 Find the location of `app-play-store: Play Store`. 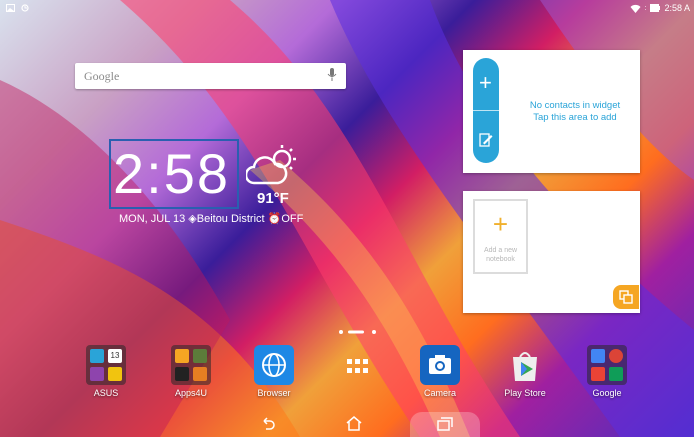

app-play-store: Play Store is located at coordinates (525, 371).